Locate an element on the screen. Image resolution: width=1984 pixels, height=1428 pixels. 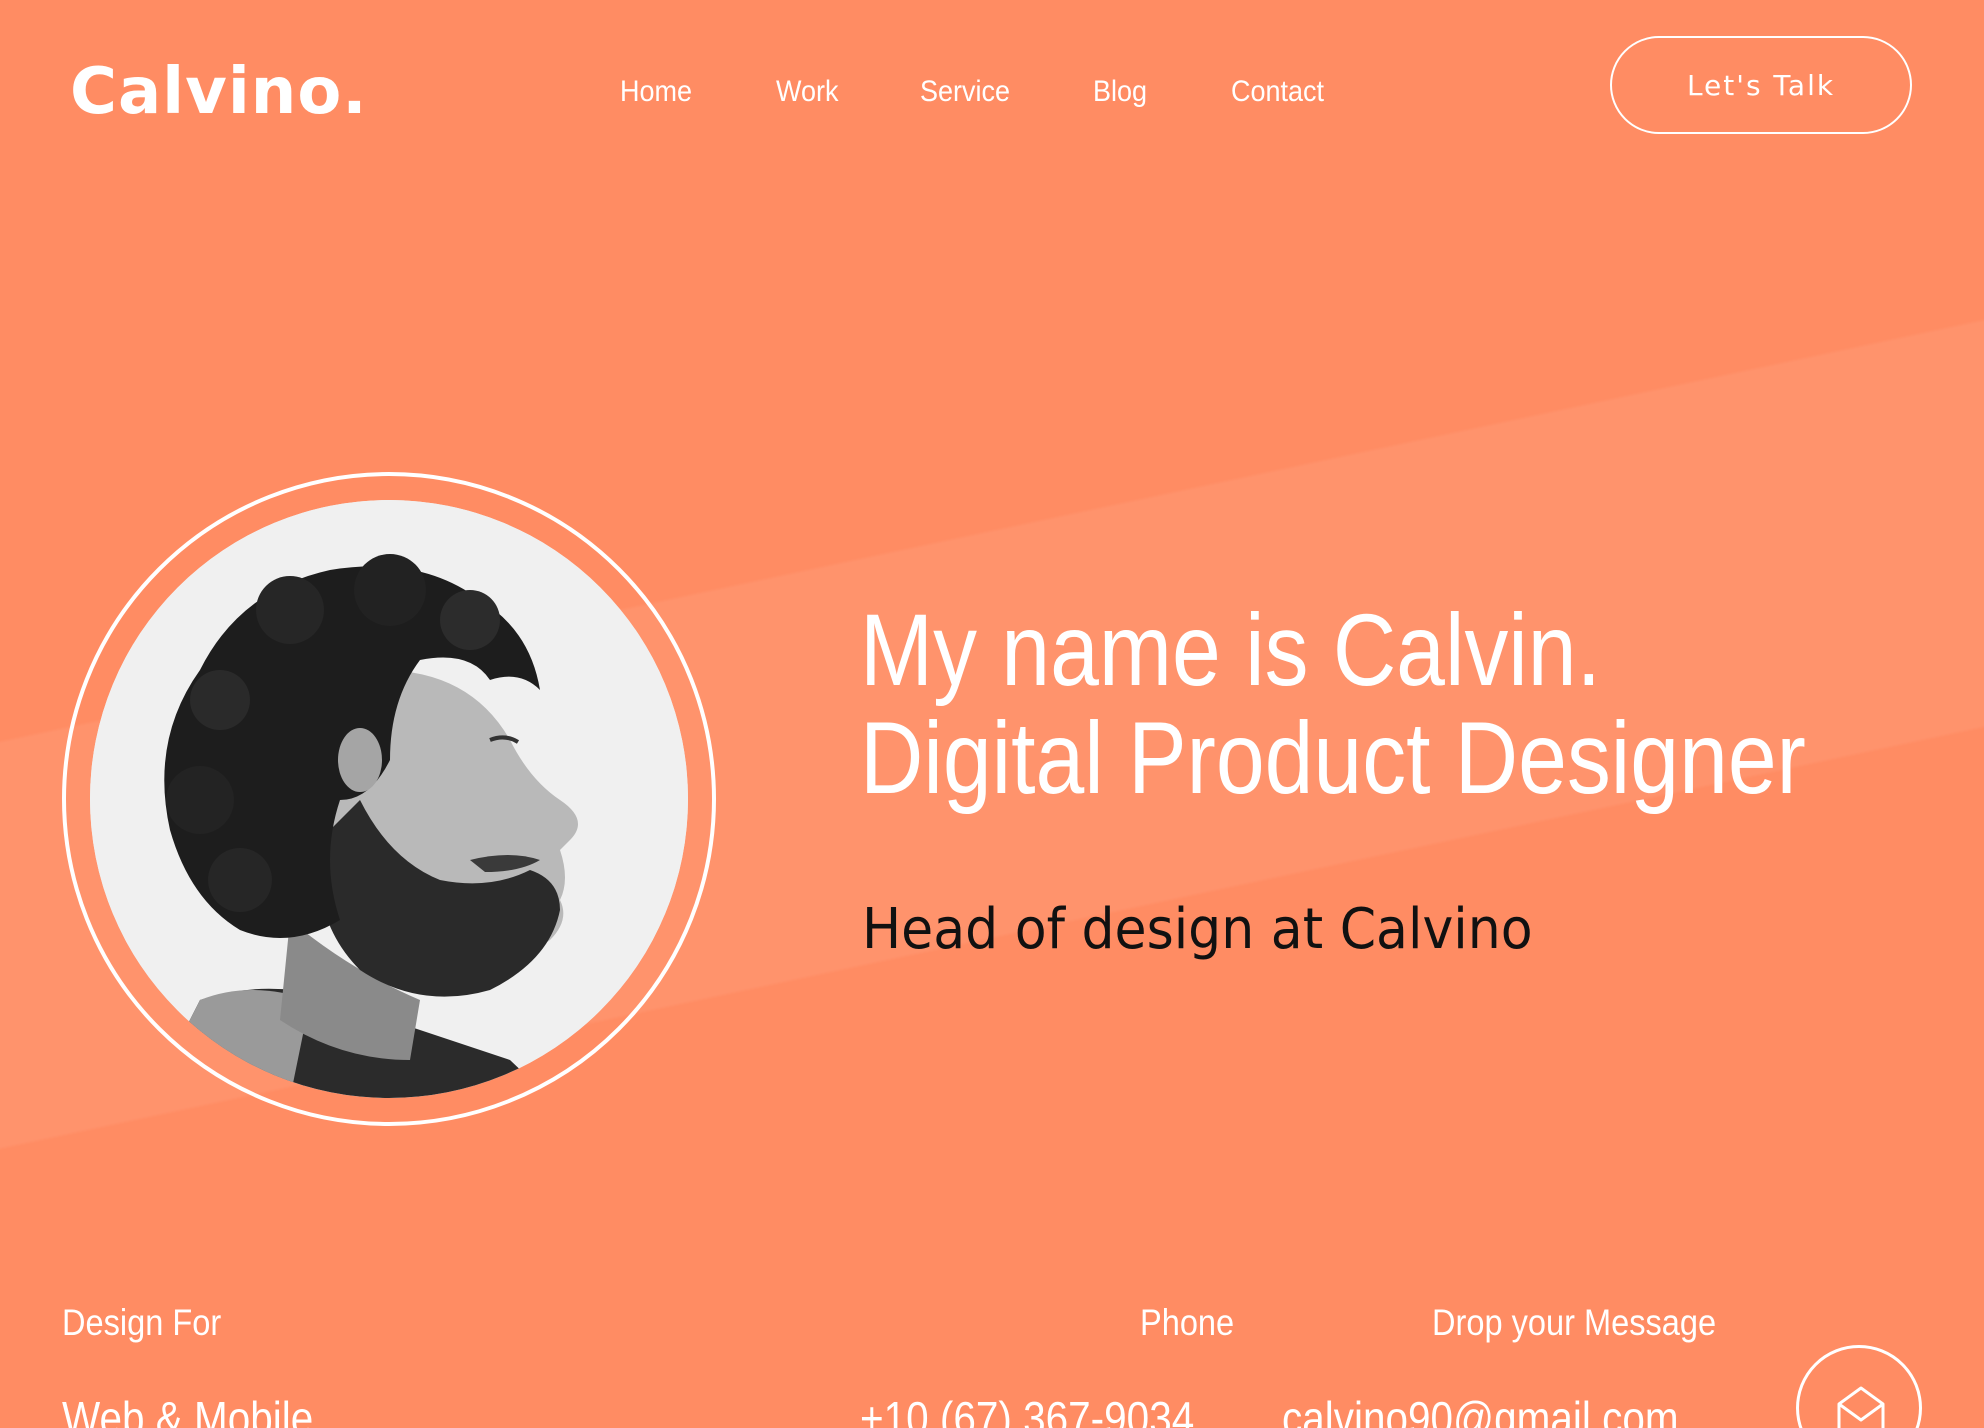
envelope-open-icon is located at coordinates (1861, 1407).